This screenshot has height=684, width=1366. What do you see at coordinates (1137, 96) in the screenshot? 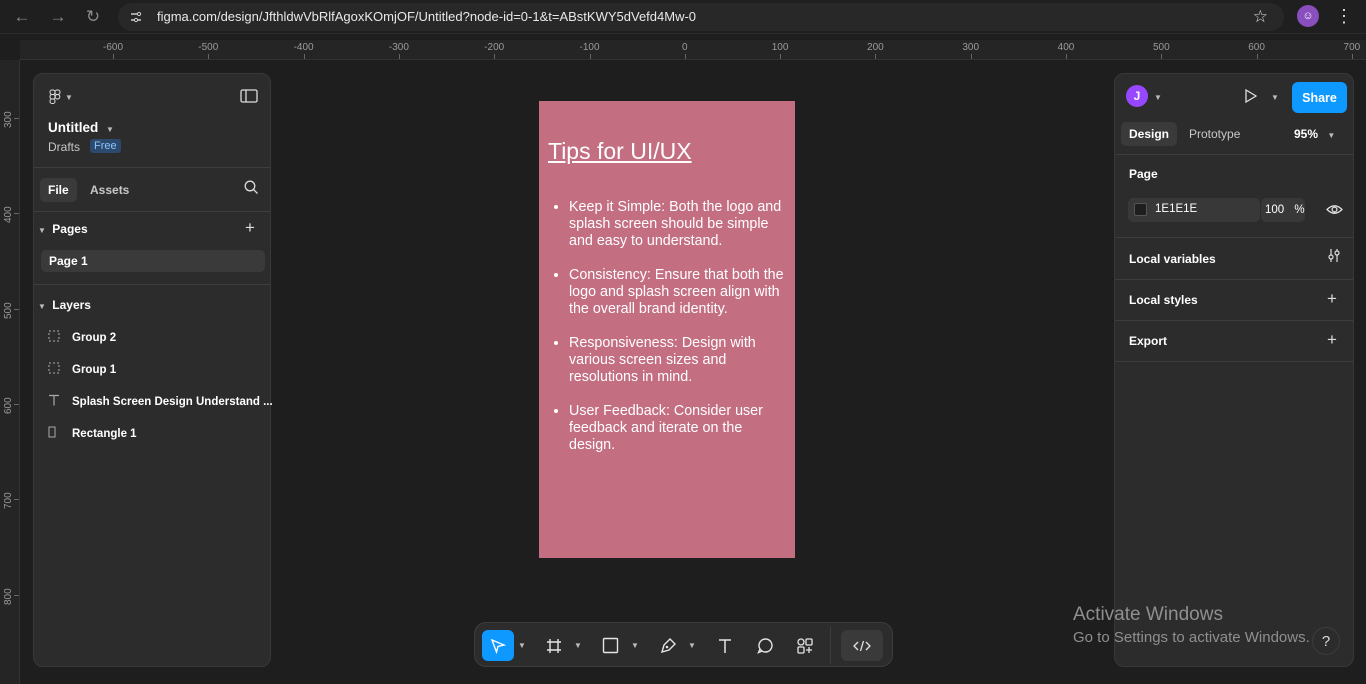
I see `user-avatar: J` at bounding box center [1137, 96].